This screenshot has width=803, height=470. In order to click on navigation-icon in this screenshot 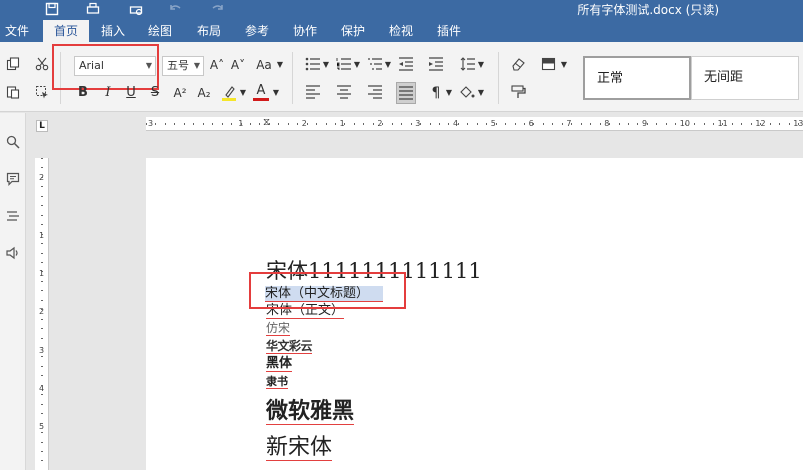, I will do `click(13, 218)`.